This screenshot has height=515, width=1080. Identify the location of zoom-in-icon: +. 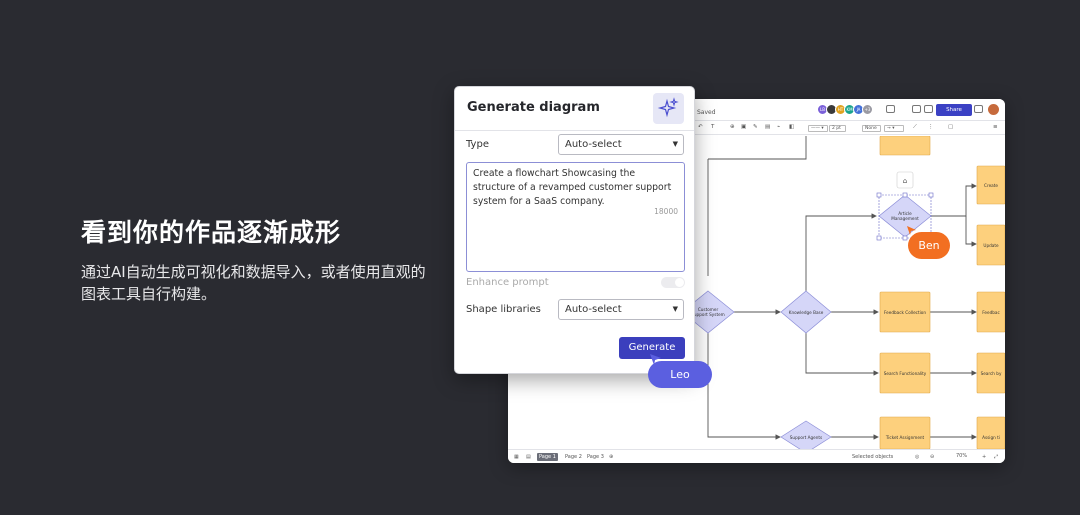
(984, 457).